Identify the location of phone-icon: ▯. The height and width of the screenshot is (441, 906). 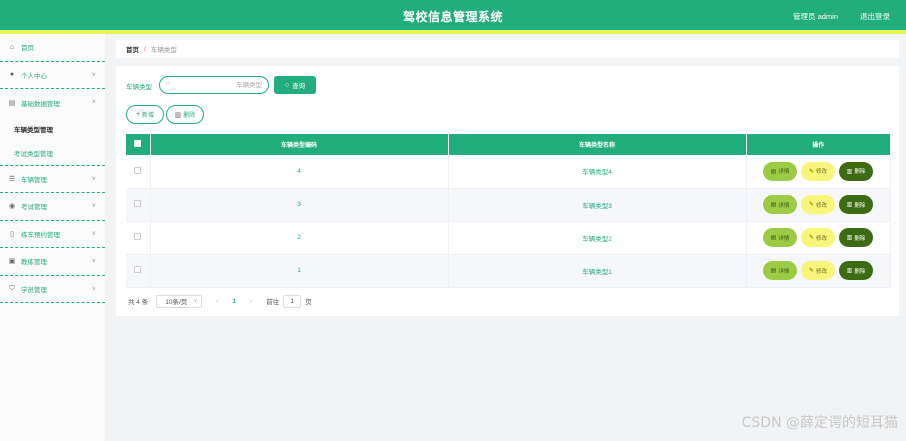
(12, 234).